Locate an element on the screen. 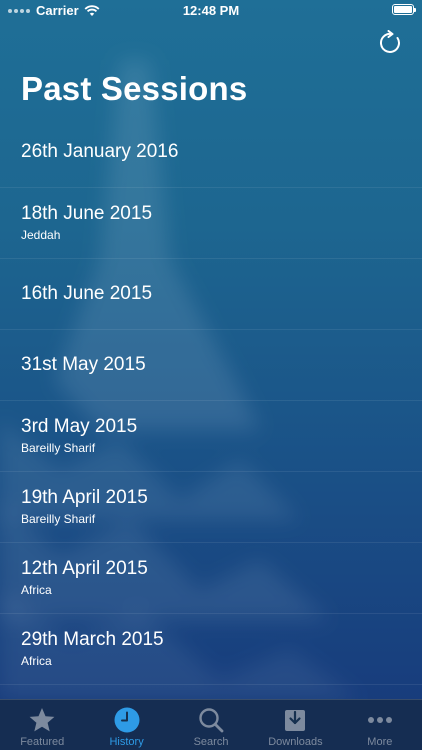  tab-label: Search is located at coordinates (211, 742).